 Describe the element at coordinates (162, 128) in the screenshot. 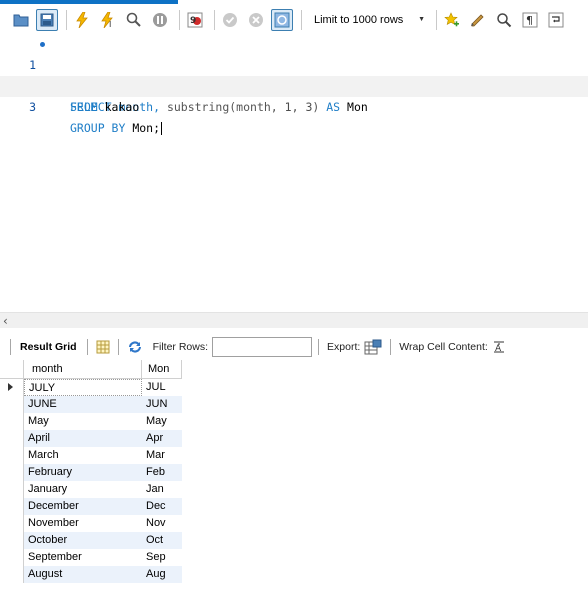

I see `text-cursor` at that location.